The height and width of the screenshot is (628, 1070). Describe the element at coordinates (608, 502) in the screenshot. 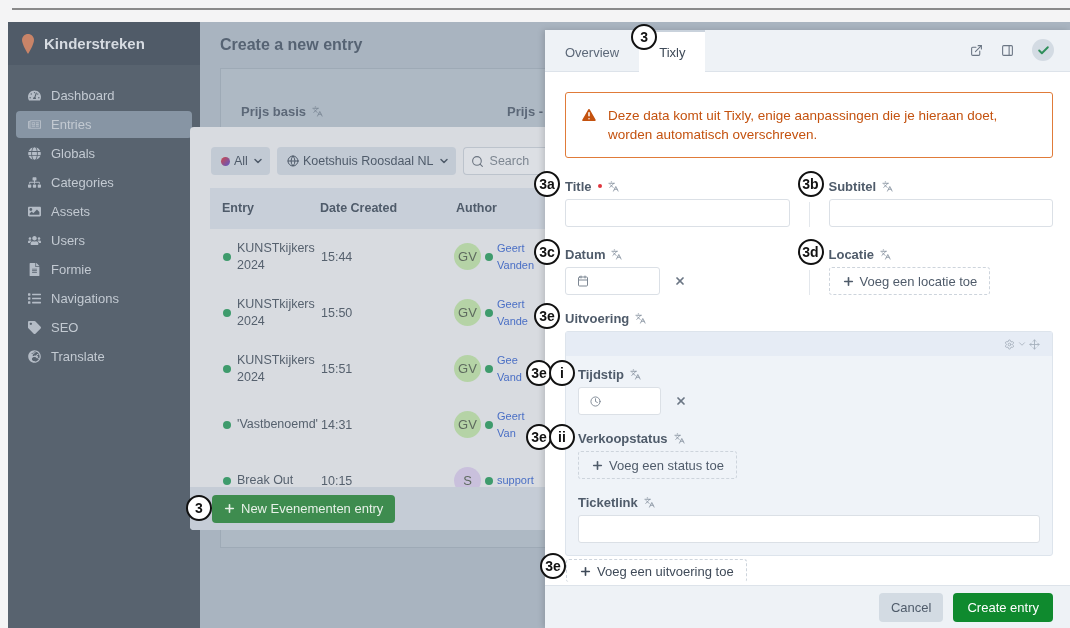

I see `field-label: Ticketlink` at that location.